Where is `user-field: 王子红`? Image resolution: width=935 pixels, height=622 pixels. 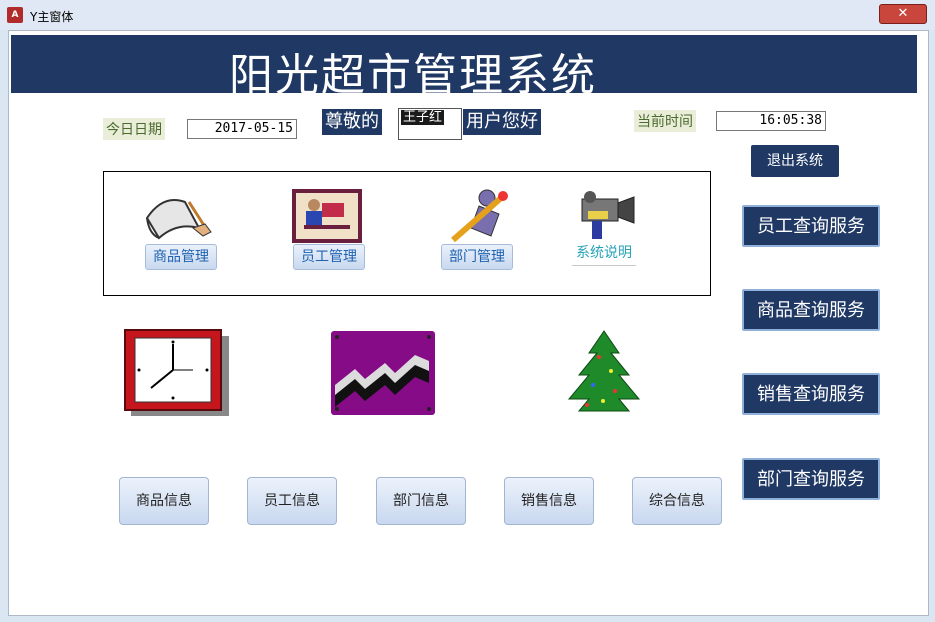
user-field: 王子红 is located at coordinates (430, 124).